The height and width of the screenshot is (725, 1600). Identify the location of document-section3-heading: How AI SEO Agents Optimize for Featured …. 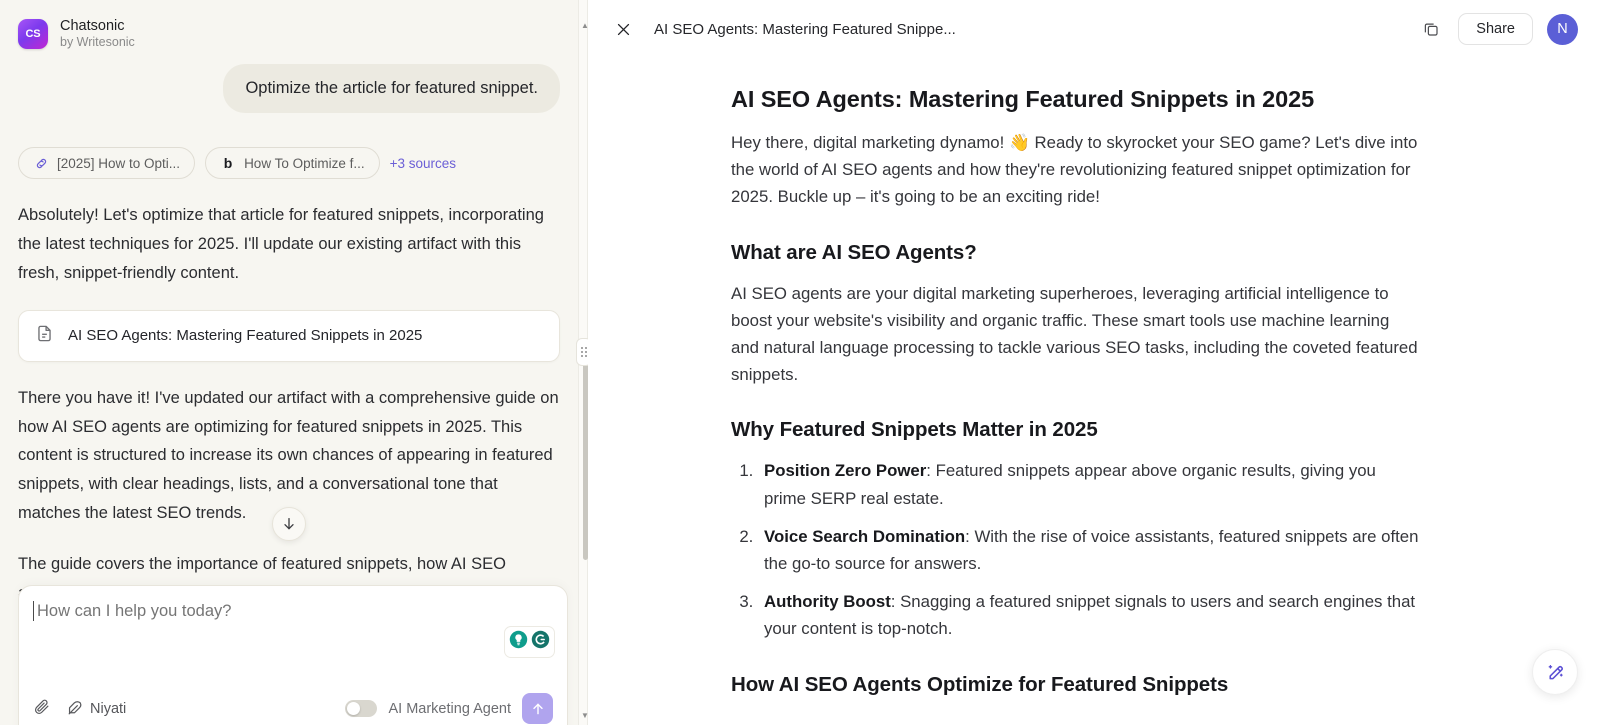
(980, 684).